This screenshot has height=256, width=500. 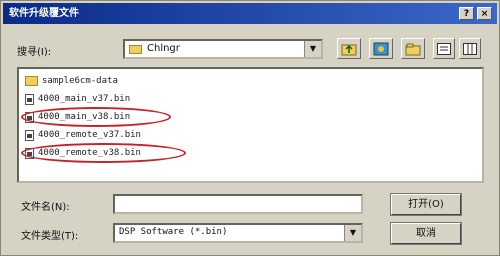 I want to click on desktop-button, so click(x=381, y=48).